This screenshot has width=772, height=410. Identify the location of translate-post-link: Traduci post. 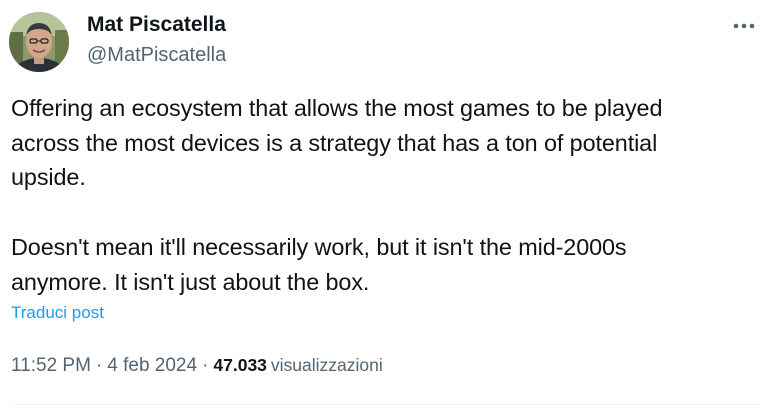
(57, 313).